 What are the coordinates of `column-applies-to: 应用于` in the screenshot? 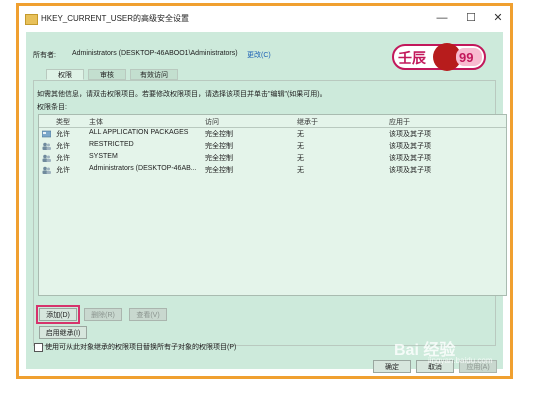 It's located at (399, 122).